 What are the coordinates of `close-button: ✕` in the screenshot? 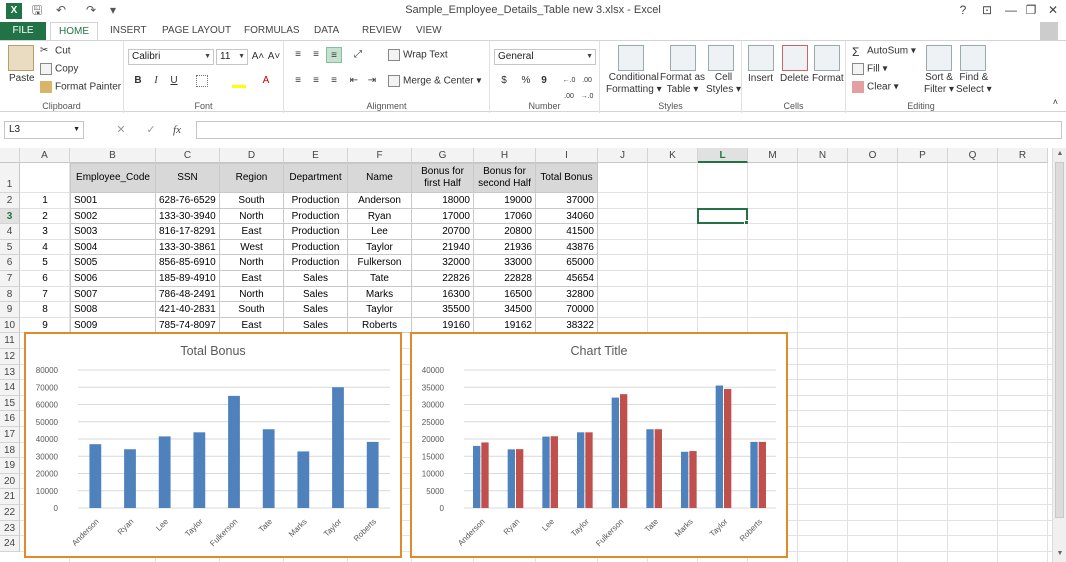 It's located at (1053, 10).